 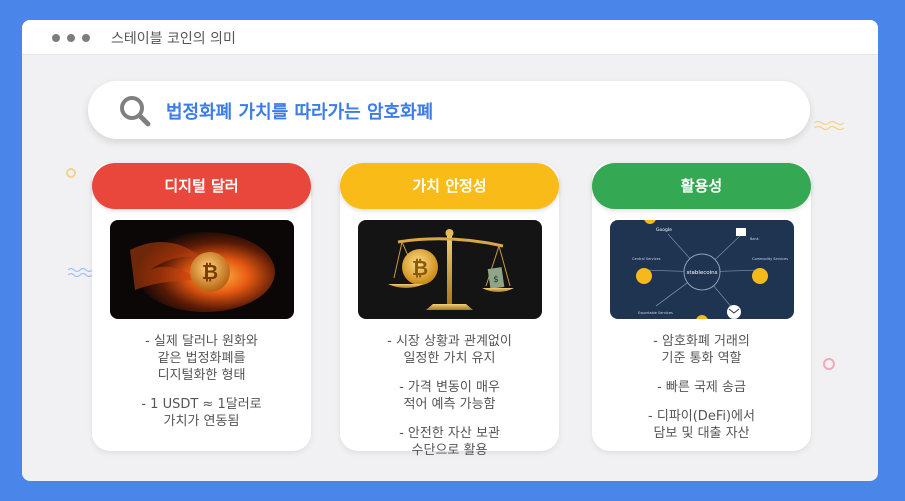 I want to click on diagram-node-label: Google, so click(x=664, y=230).